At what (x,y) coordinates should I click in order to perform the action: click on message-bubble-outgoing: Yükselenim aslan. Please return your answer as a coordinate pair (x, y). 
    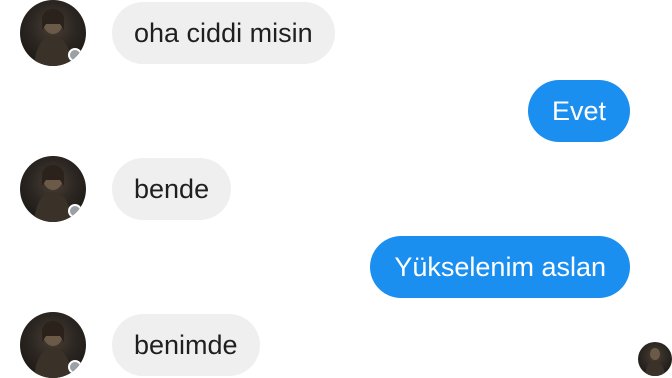
    Looking at the image, I should click on (500, 267).